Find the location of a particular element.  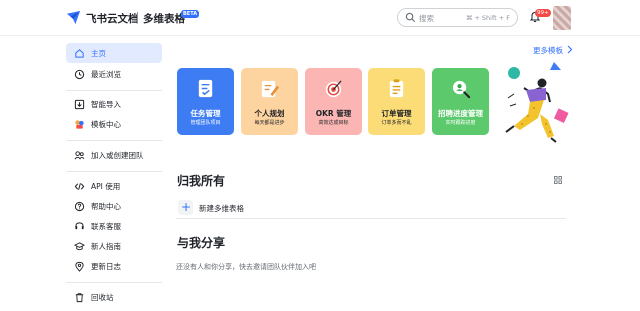

search-box: 搜索 ⌘ + Shift + F is located at coordinates (457, 17).